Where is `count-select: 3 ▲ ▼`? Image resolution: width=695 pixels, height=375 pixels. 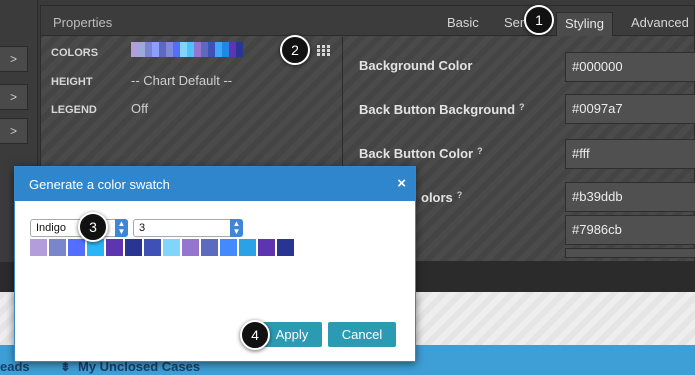
count-select: 3 ▲ ▼ is located at coordinates (188, 228).